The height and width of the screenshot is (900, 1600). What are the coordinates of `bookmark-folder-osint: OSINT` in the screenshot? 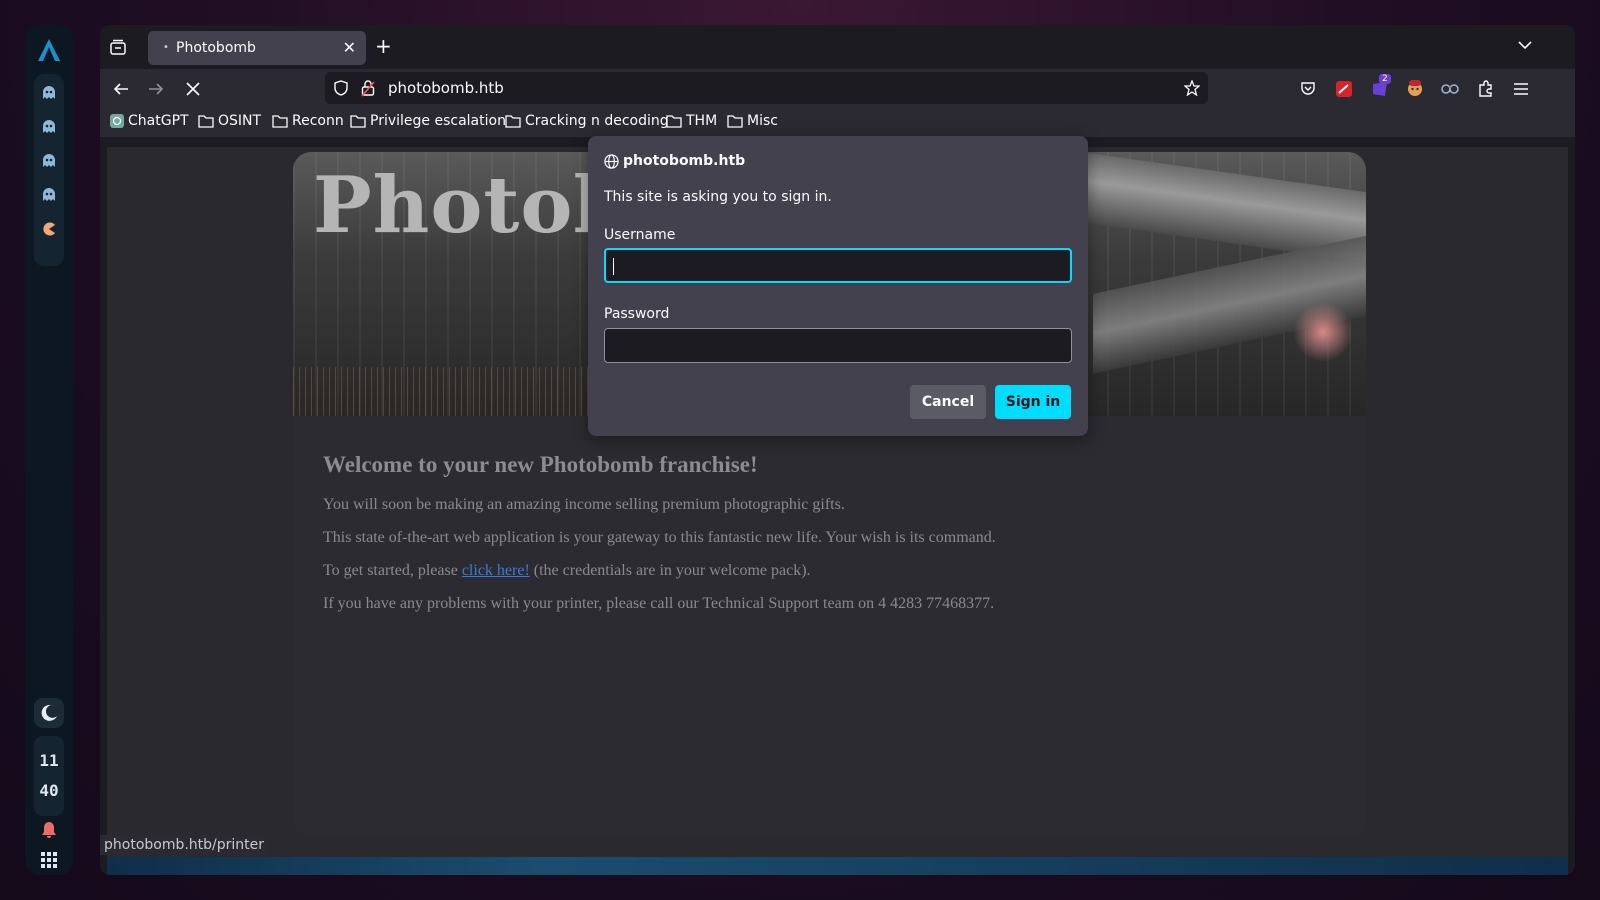 It's located at (229, 121).